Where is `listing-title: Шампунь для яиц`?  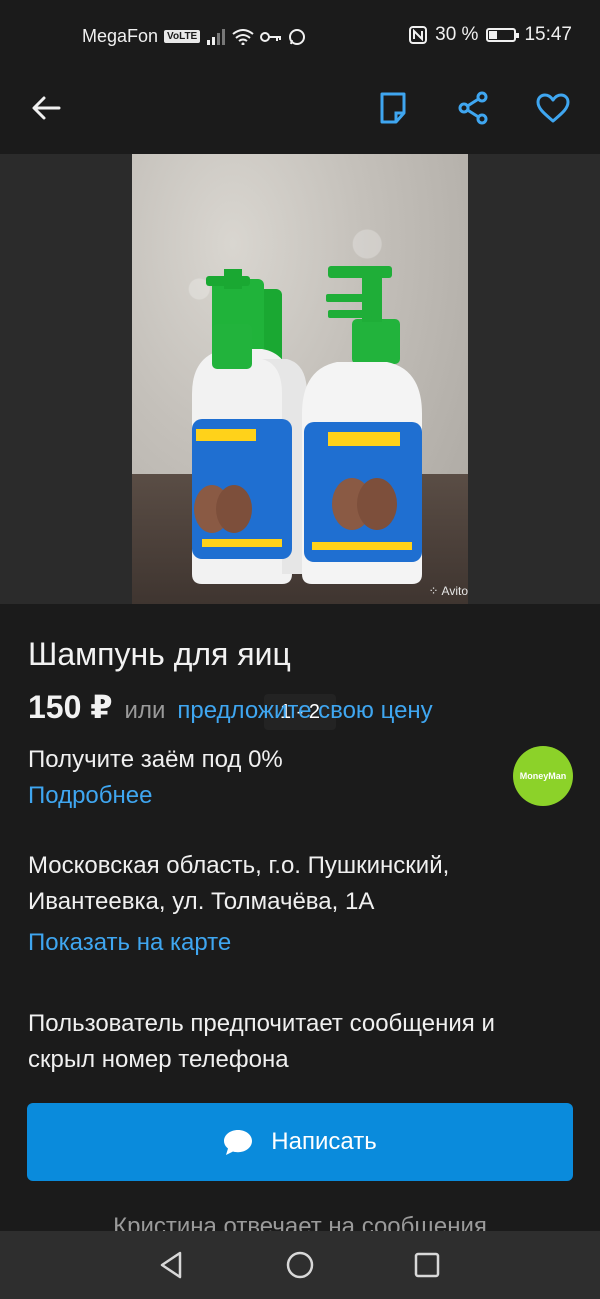
listing-title: Шампунь для яиц is located at coordinates (159, 654).